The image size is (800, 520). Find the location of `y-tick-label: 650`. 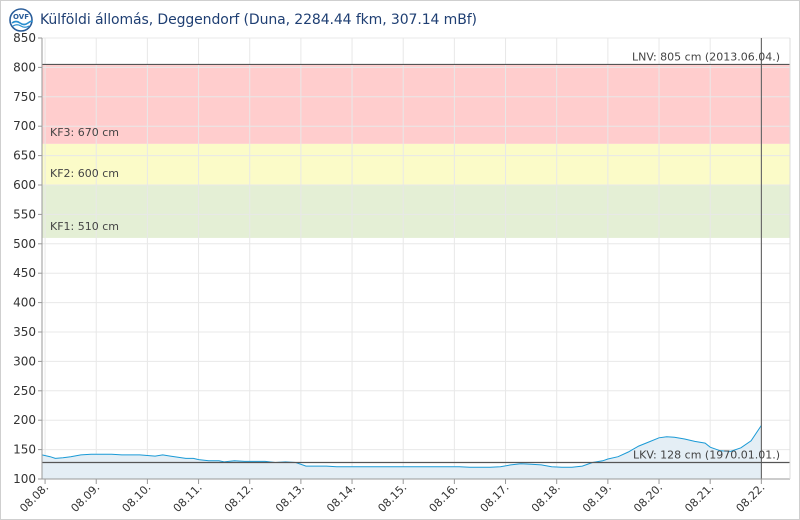

y-tick-label: 650 is located at coordinates (24, 156).